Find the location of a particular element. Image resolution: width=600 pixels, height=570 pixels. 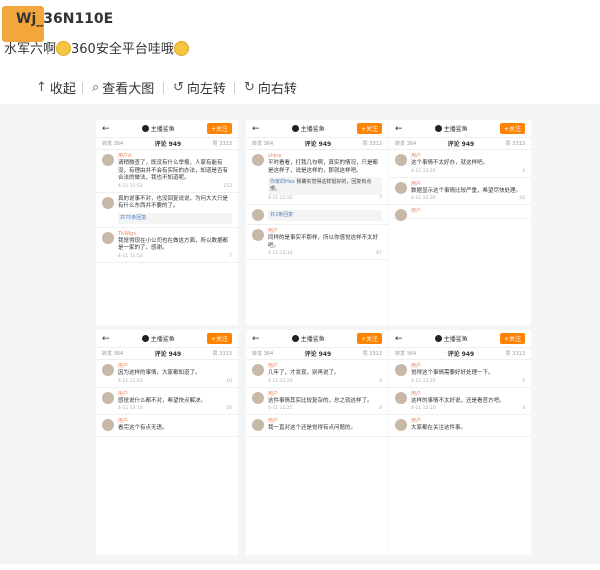

comment-body: 真的说事不对，也没回复说说，为何大大只是有什么东西并不要的了。 is located at coordinates (173, 202).